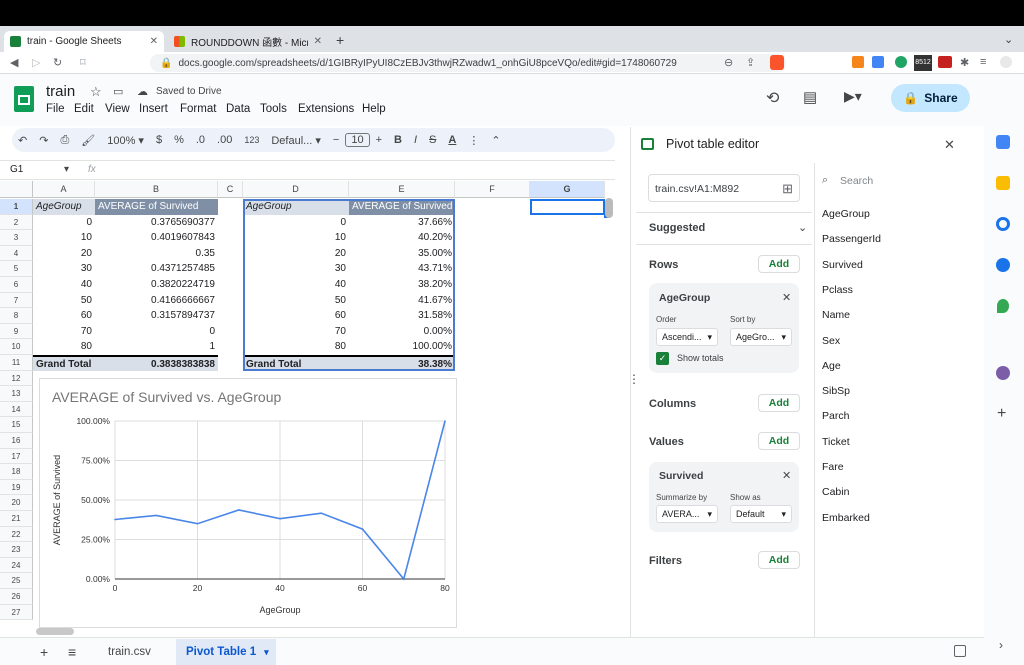  I want to click on horizontal-scrollbar, so click(55, 631).